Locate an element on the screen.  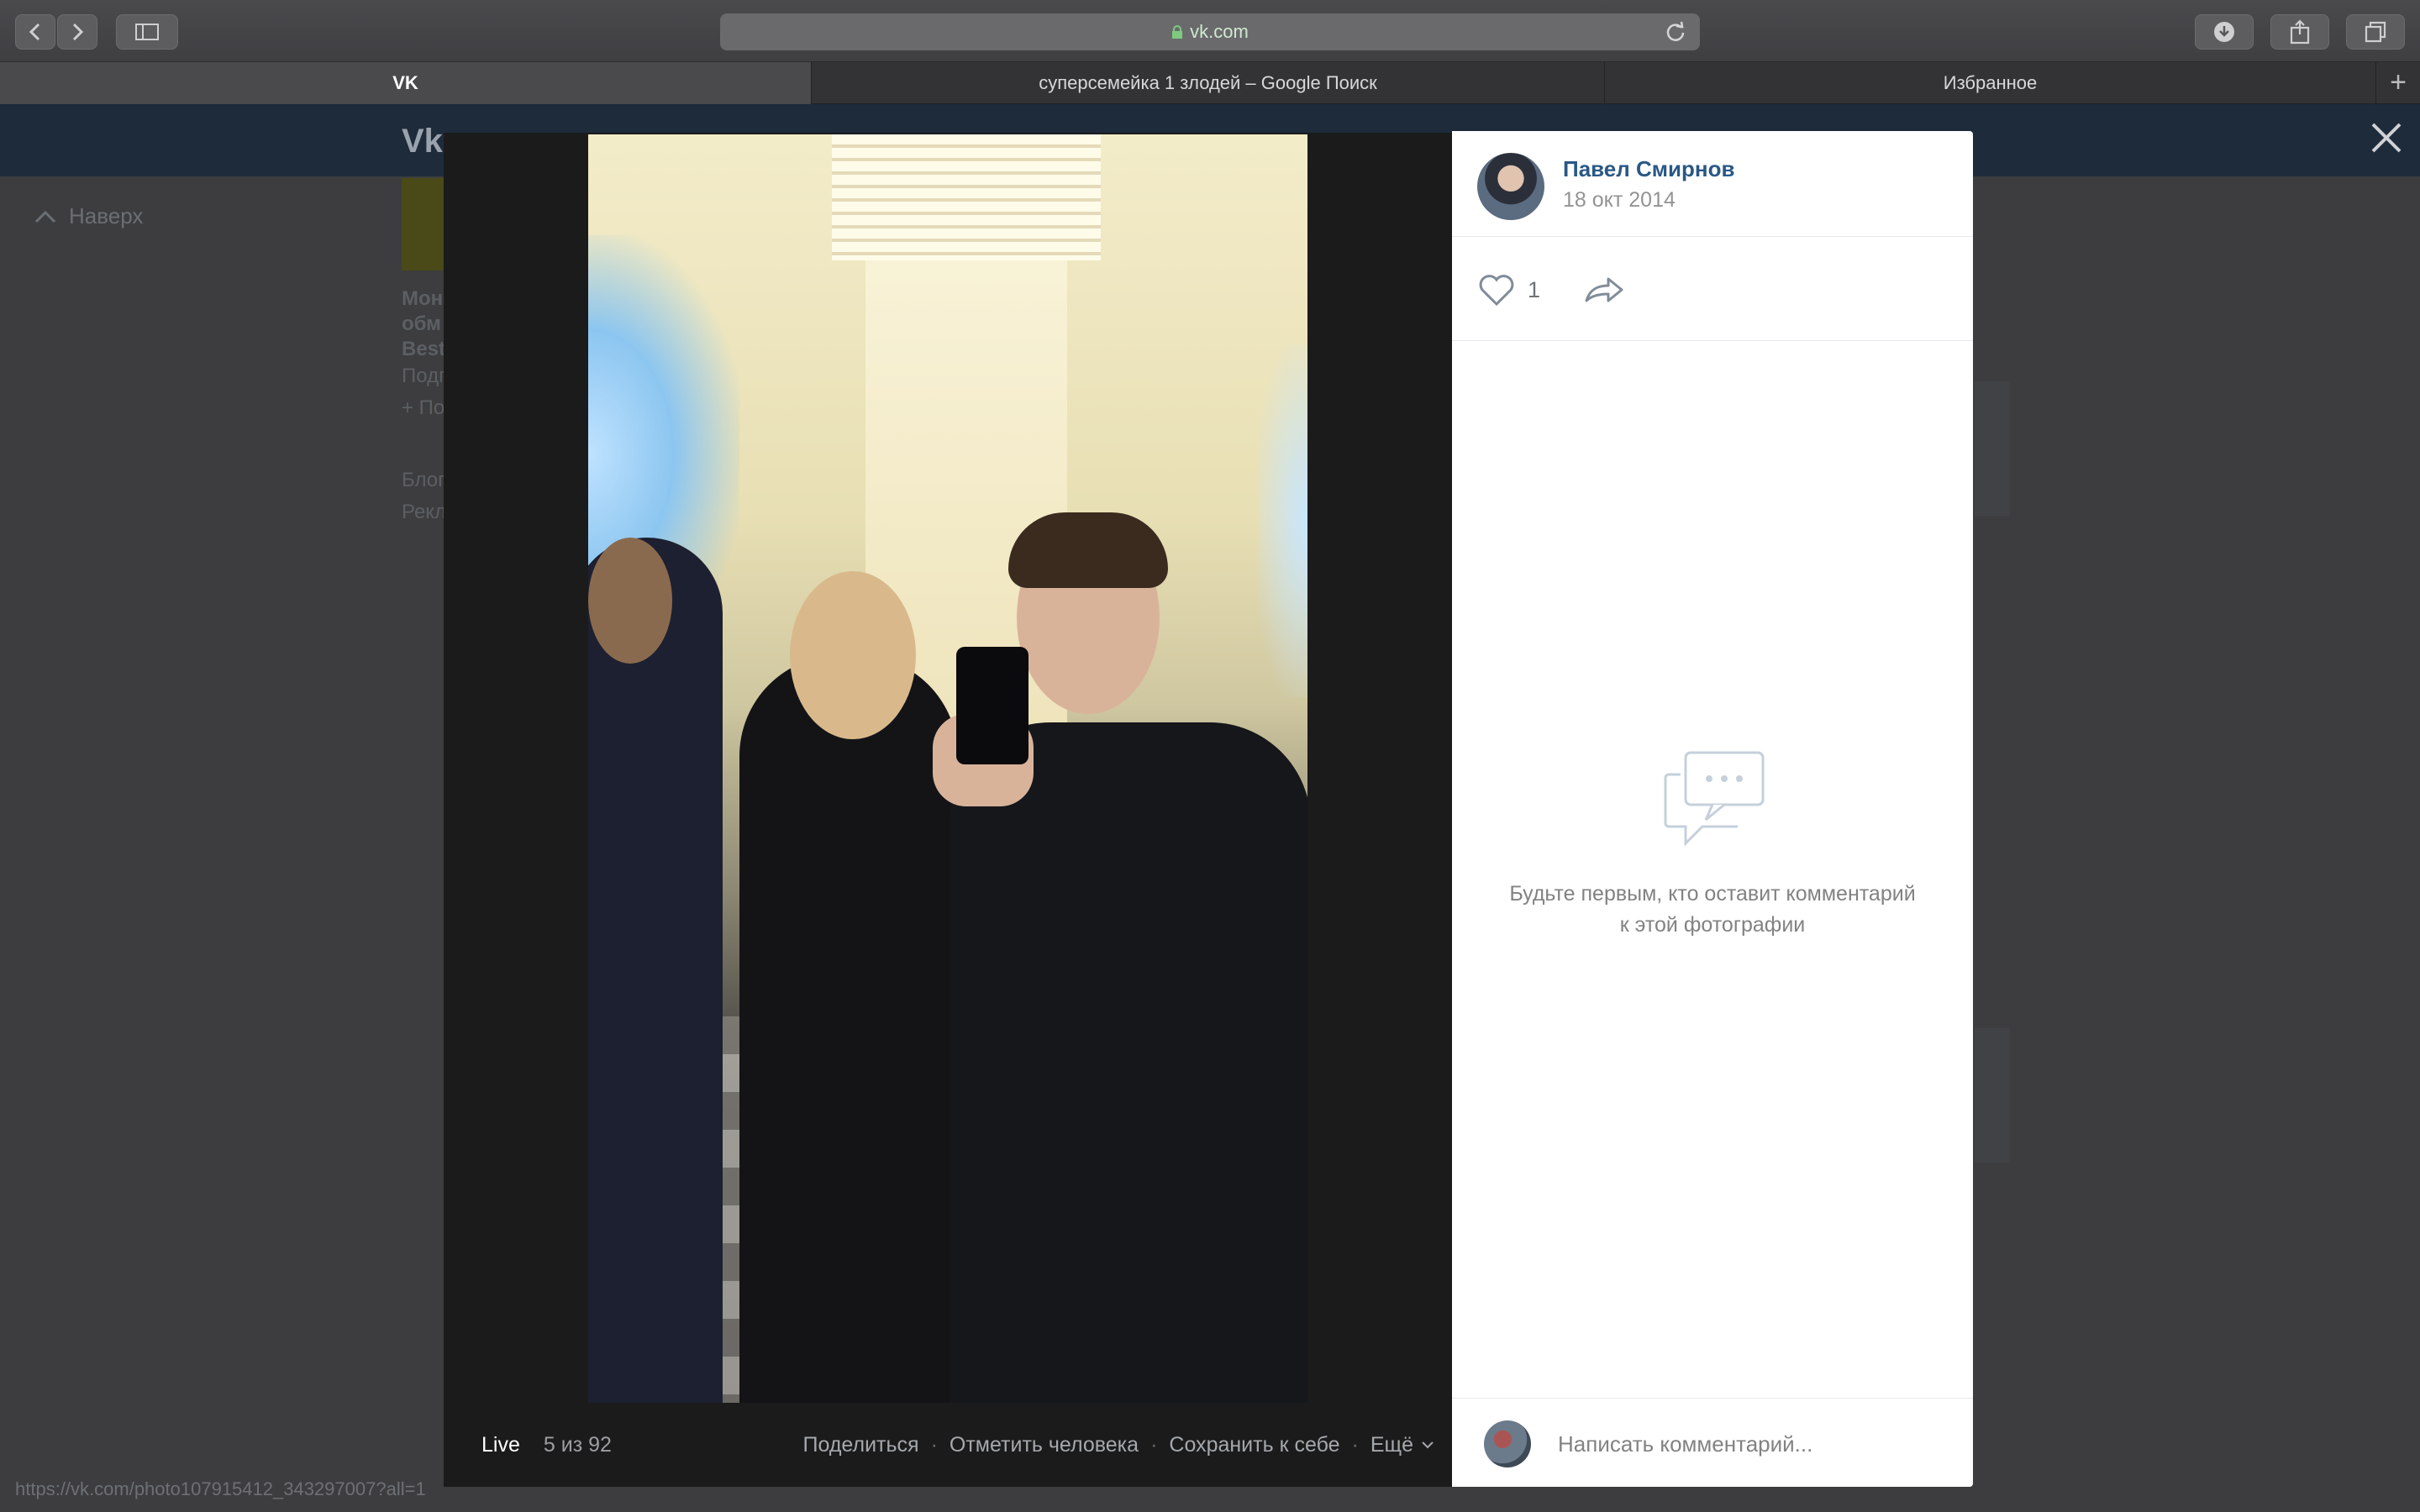
avatar is located at coordinates (1510, 186).